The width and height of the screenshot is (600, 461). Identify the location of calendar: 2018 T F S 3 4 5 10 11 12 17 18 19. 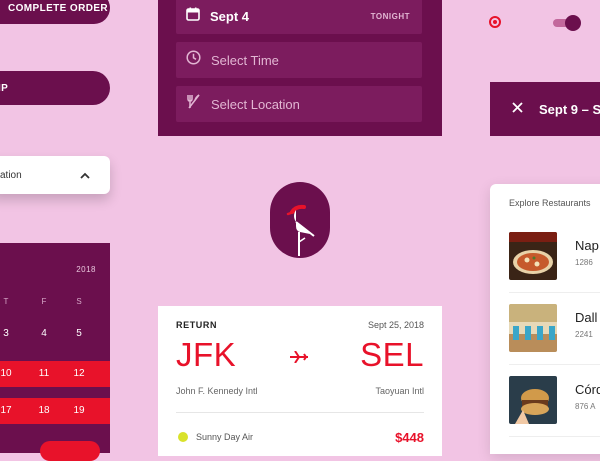
(55, 352).